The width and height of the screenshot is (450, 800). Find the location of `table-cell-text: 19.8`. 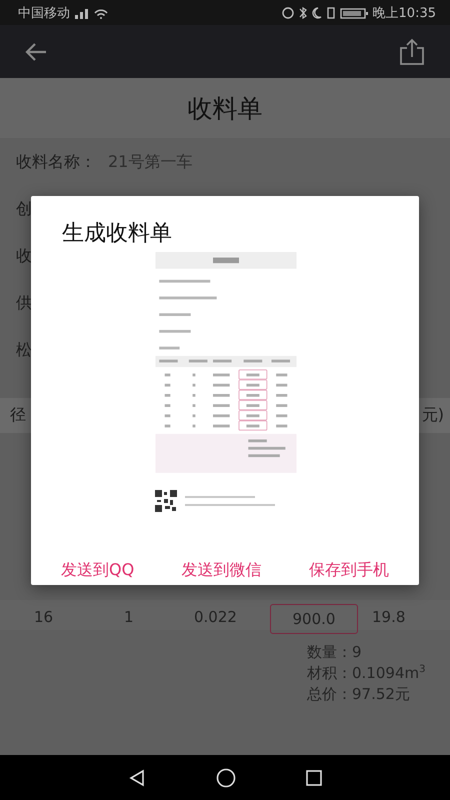

table-cell-text: 19.8 is located at coordinates (389, 617).